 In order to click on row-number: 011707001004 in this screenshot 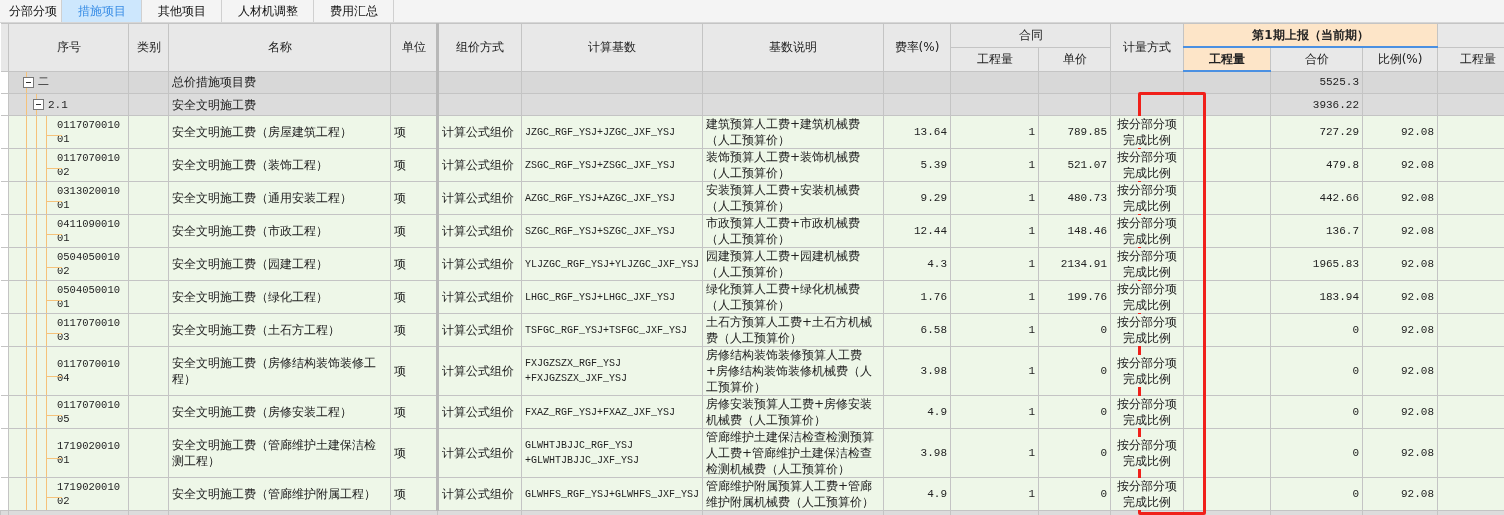, I will do `click(89, 371)`.